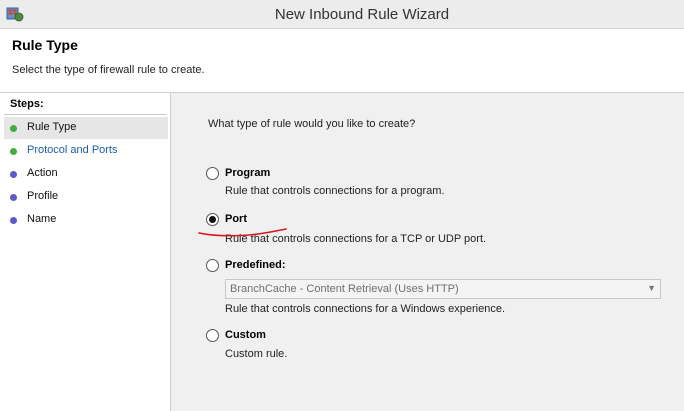  What do you see at coordinates (43, 196) in the screenshot?
I see `step-label: Profile` at bounding box center [43, 196].